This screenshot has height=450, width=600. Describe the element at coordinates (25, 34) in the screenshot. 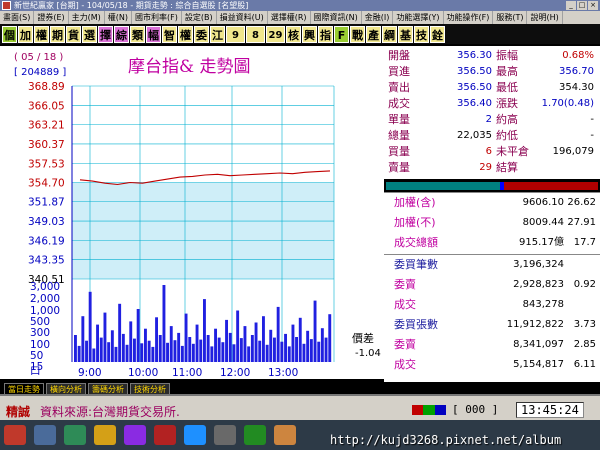

I see `toolbar-button: 加` at that location.